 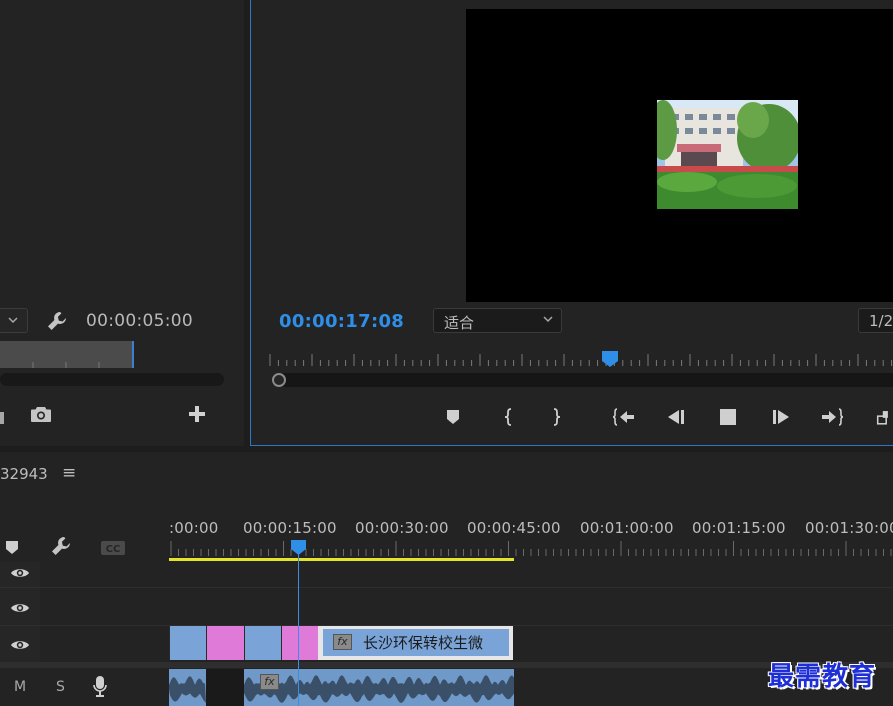 I want to click on timeline-playhead-line, so click(x=298, y=629).